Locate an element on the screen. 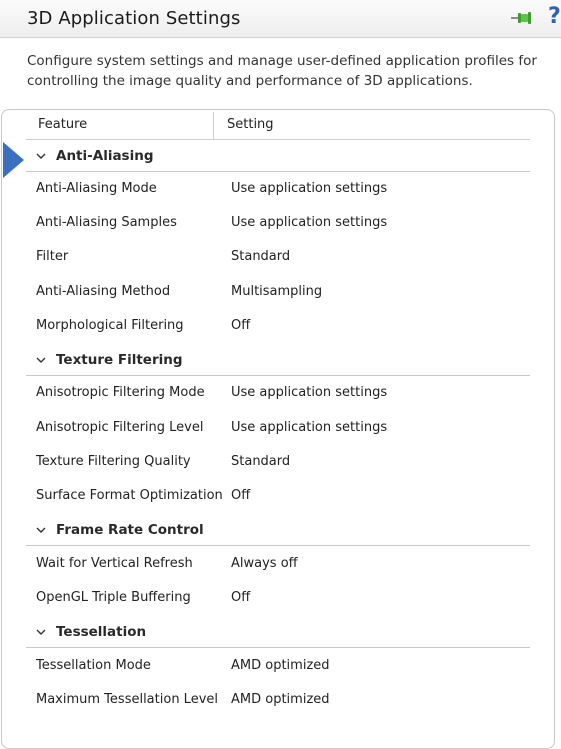 This screenshot has height=749, width=561. group-frame-rate-control: Frame Rate Control is located at coordinates (278, 531).